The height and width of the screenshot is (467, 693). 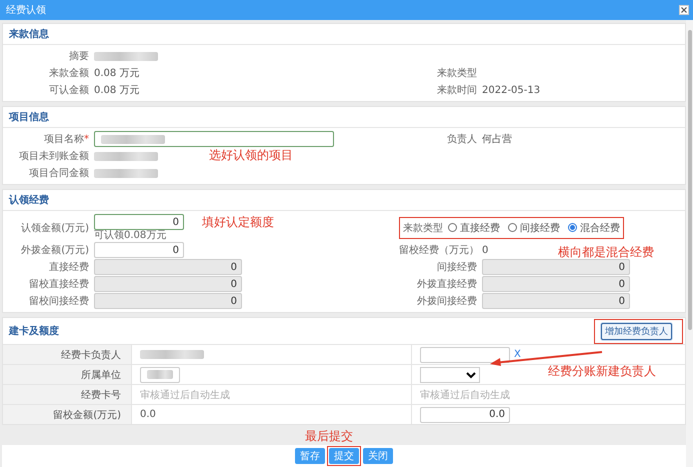 What do you see at coordinates (511, 90) in the screenshot?
I see `field-value: 2022-05-13` at bounding box center [511, 90].